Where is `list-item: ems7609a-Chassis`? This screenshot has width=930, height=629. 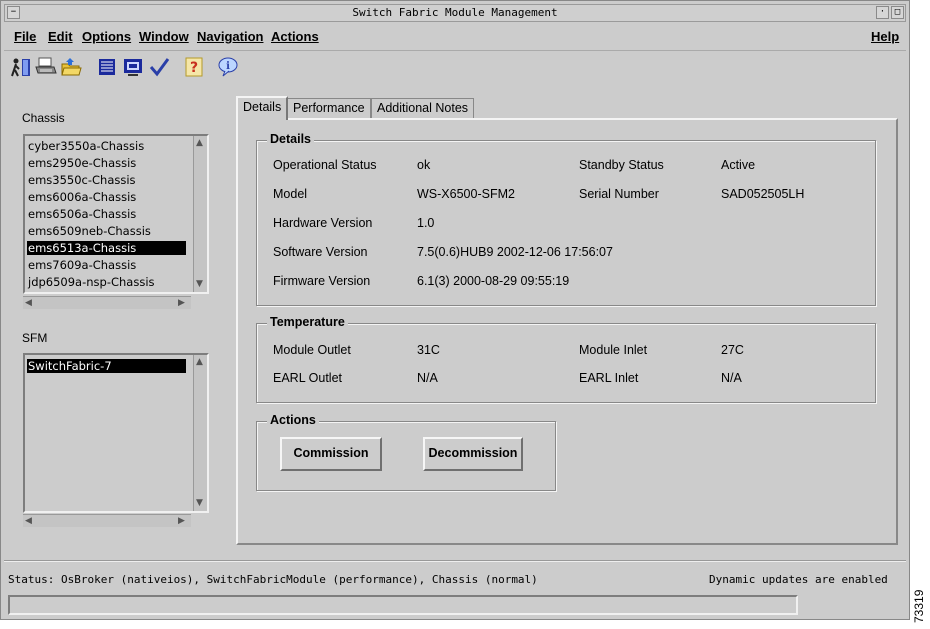
list-item: ems7609a-Chassis is located at coordinates (106, 265).